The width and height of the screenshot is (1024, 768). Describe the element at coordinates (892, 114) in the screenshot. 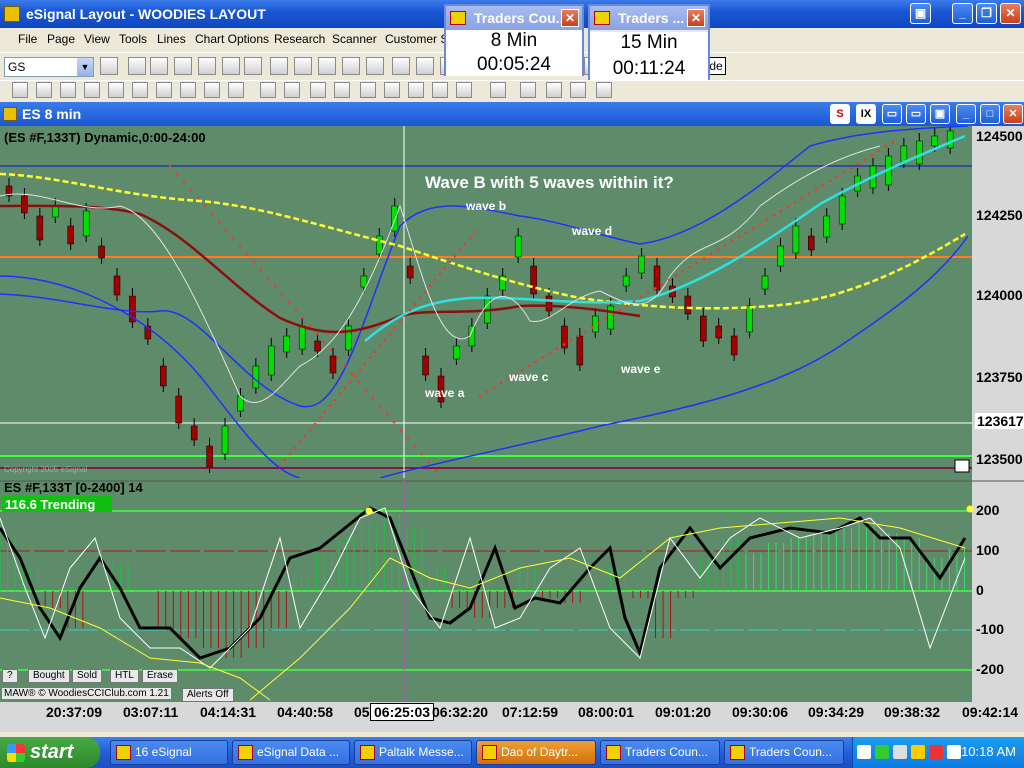

I see `tile-button: ▭` at that location.